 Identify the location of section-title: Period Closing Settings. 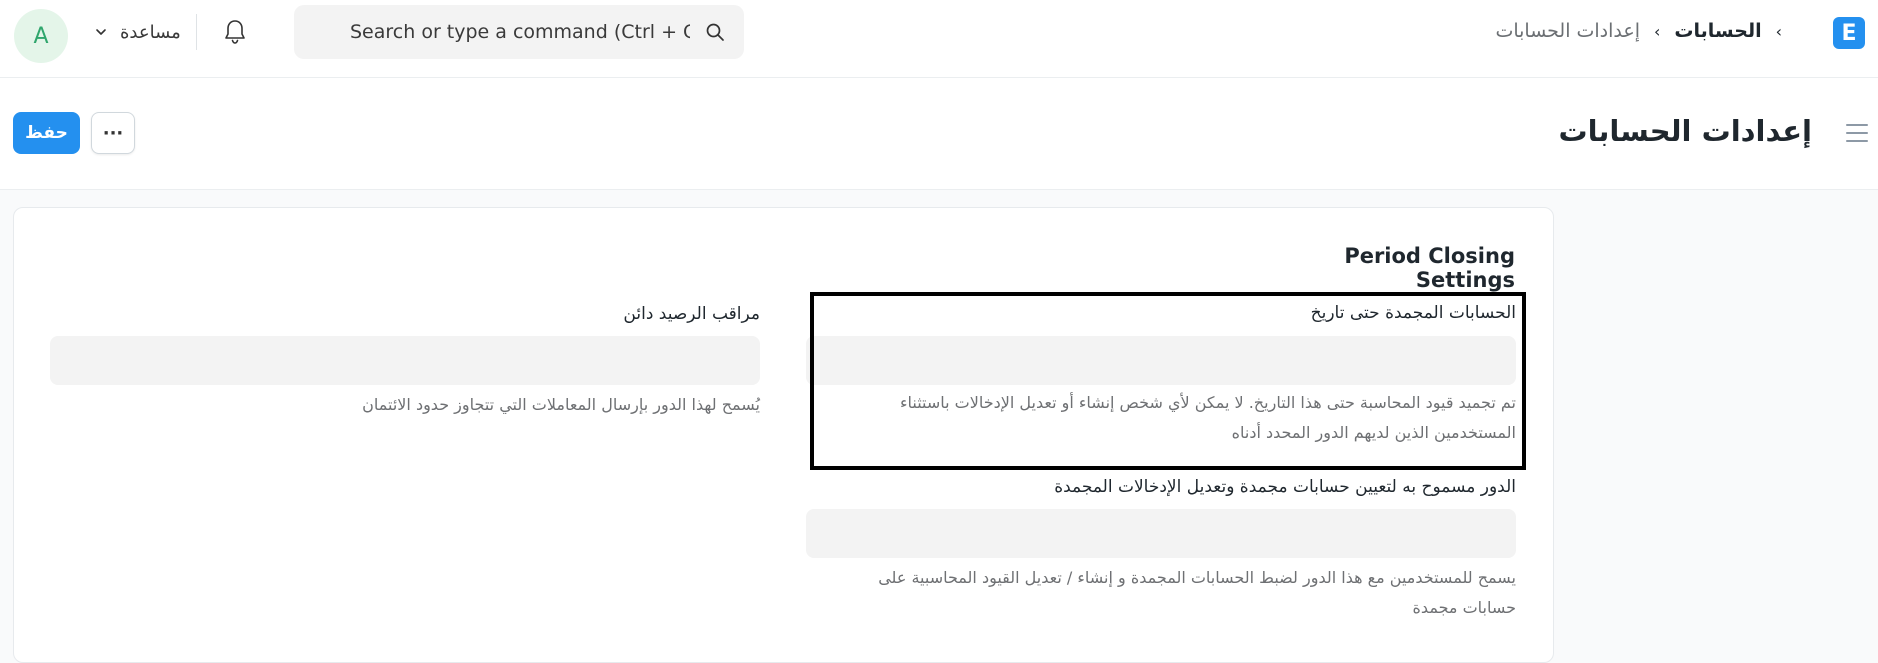
(1429, 268).